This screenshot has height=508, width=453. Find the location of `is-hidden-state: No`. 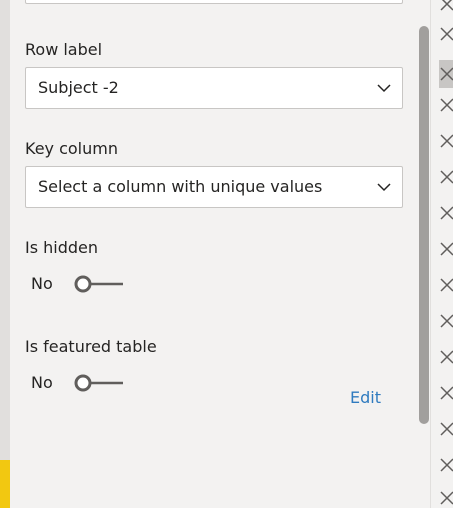

is-hidden-state: No is located at coordinates (42, 283).